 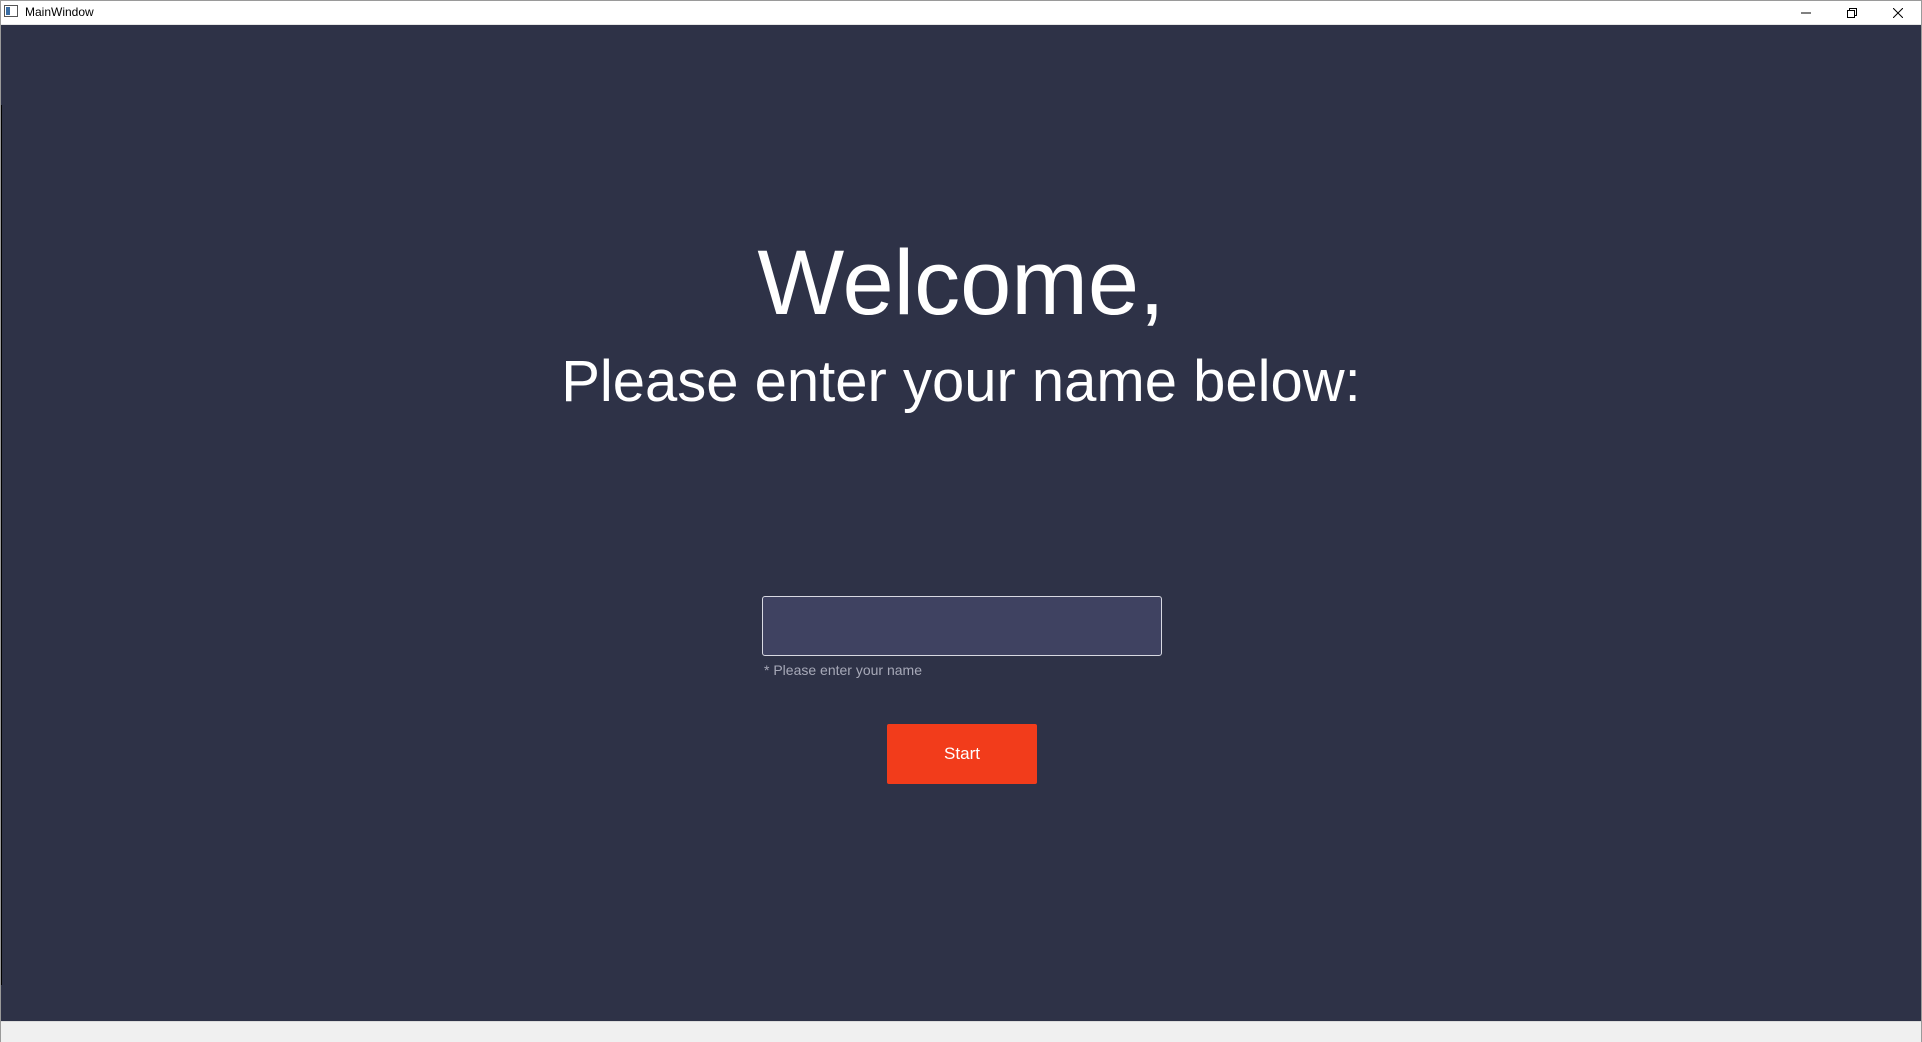 What do you see at coordinates (962, 754) in the screenshot?
I see `start-button: Start` at bounding box center [962, 754].